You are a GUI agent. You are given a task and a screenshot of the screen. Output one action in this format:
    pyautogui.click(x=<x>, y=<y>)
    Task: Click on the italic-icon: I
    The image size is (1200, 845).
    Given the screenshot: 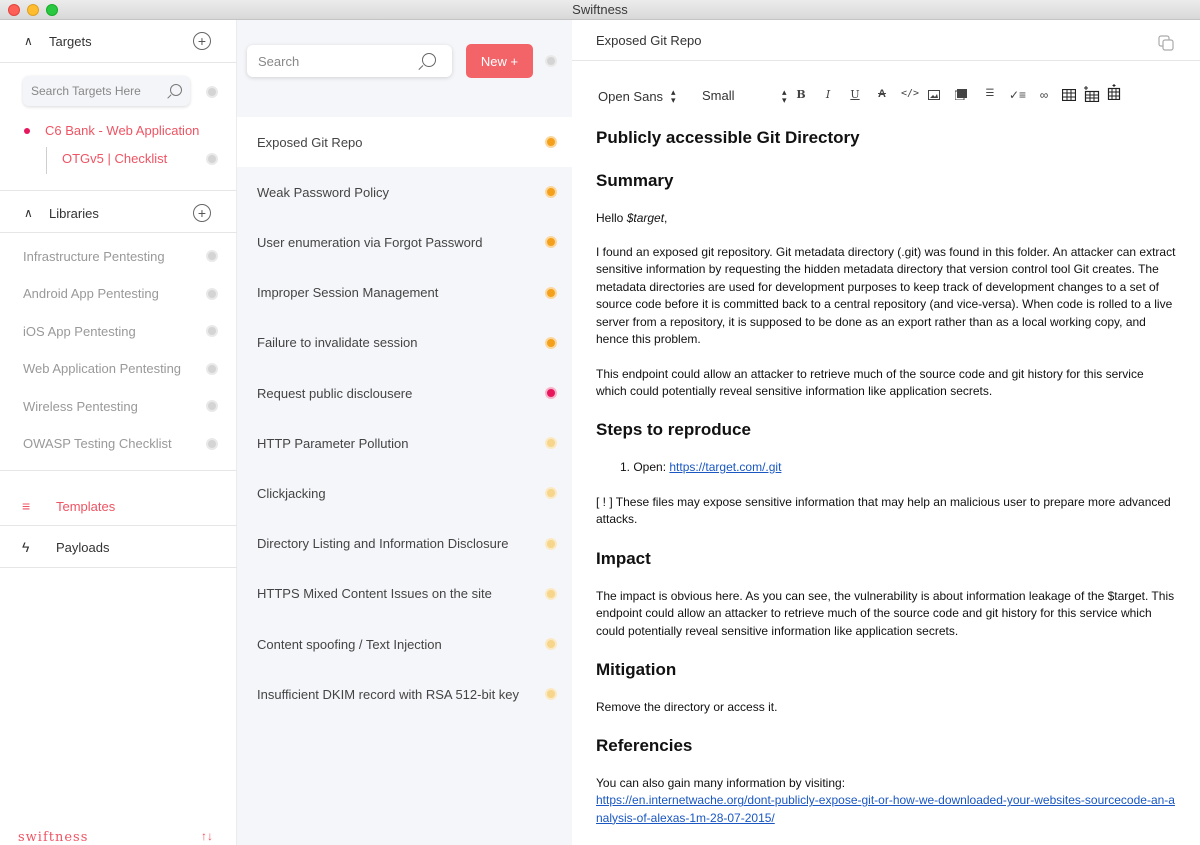 What is the action you would take?
    pyautogui.click(x=828, y=94)
    